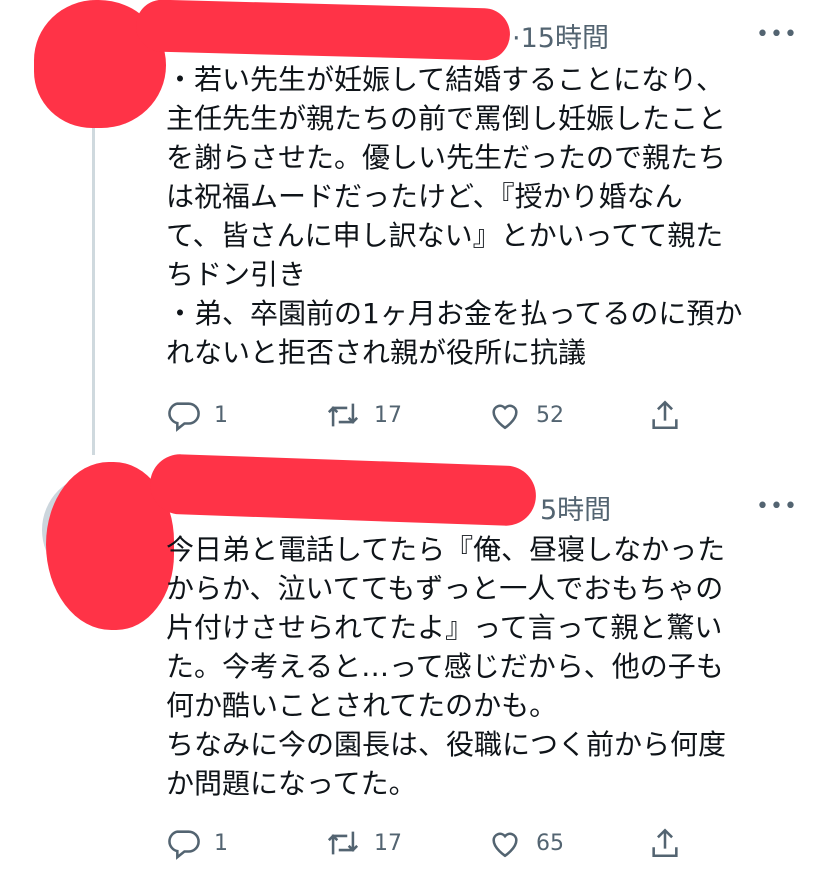  I want to click on timestamp: 5時間, so click(575, 507).